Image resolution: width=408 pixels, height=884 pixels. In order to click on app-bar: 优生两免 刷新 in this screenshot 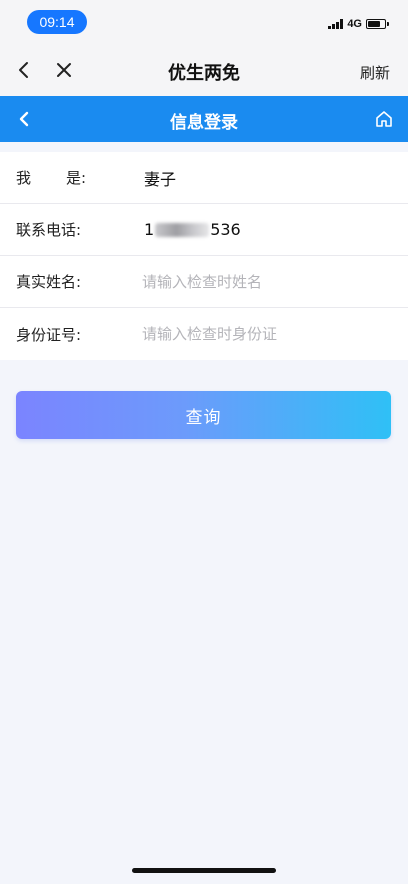, I will do `click(204, 70)`.